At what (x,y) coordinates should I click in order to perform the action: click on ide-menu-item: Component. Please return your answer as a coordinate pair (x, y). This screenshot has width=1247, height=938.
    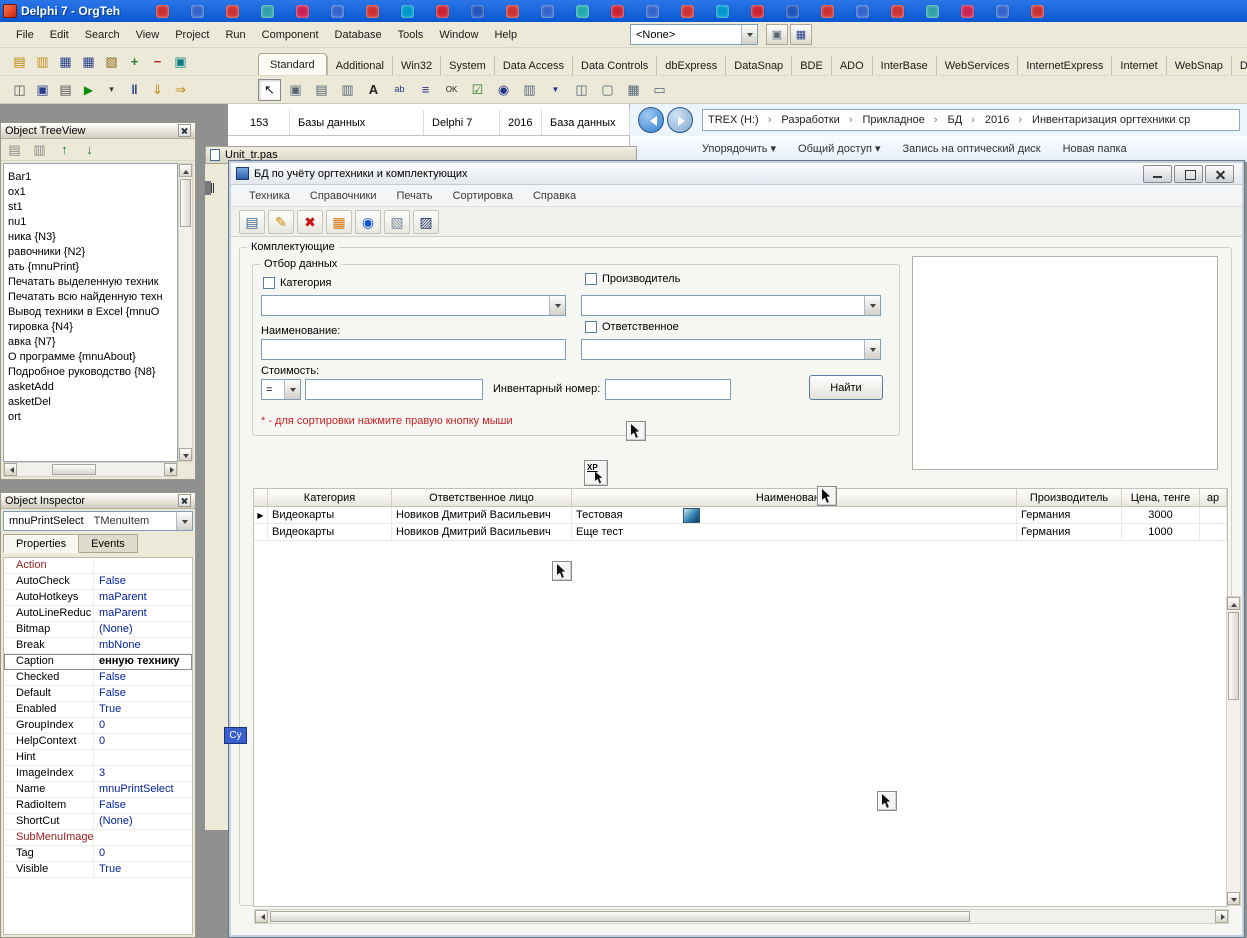
    Looking at the image, I should click on (290, 35).